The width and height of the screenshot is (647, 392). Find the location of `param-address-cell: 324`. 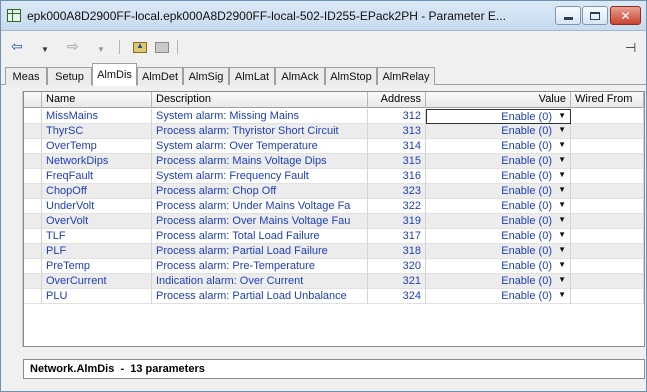

param-address-cell: 324 is located at coordinates (397, 296).